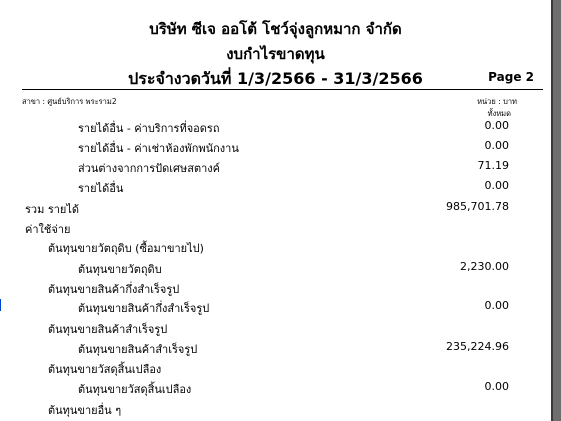 The height and width of the screenshot is (421, 561). Describe the element at coordinates (85, 410) in the screenshot. I see `row-label: ต้นทุนขายอื่น ๆ` at that location.